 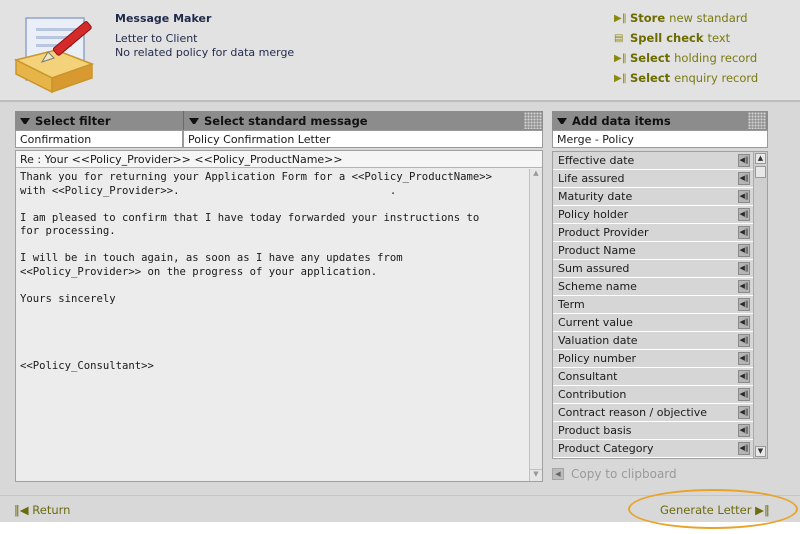 What do you see at coordinates (760, 172) in the screenshot?
I see `scroll-thumb` at bounding box center [760, 172].